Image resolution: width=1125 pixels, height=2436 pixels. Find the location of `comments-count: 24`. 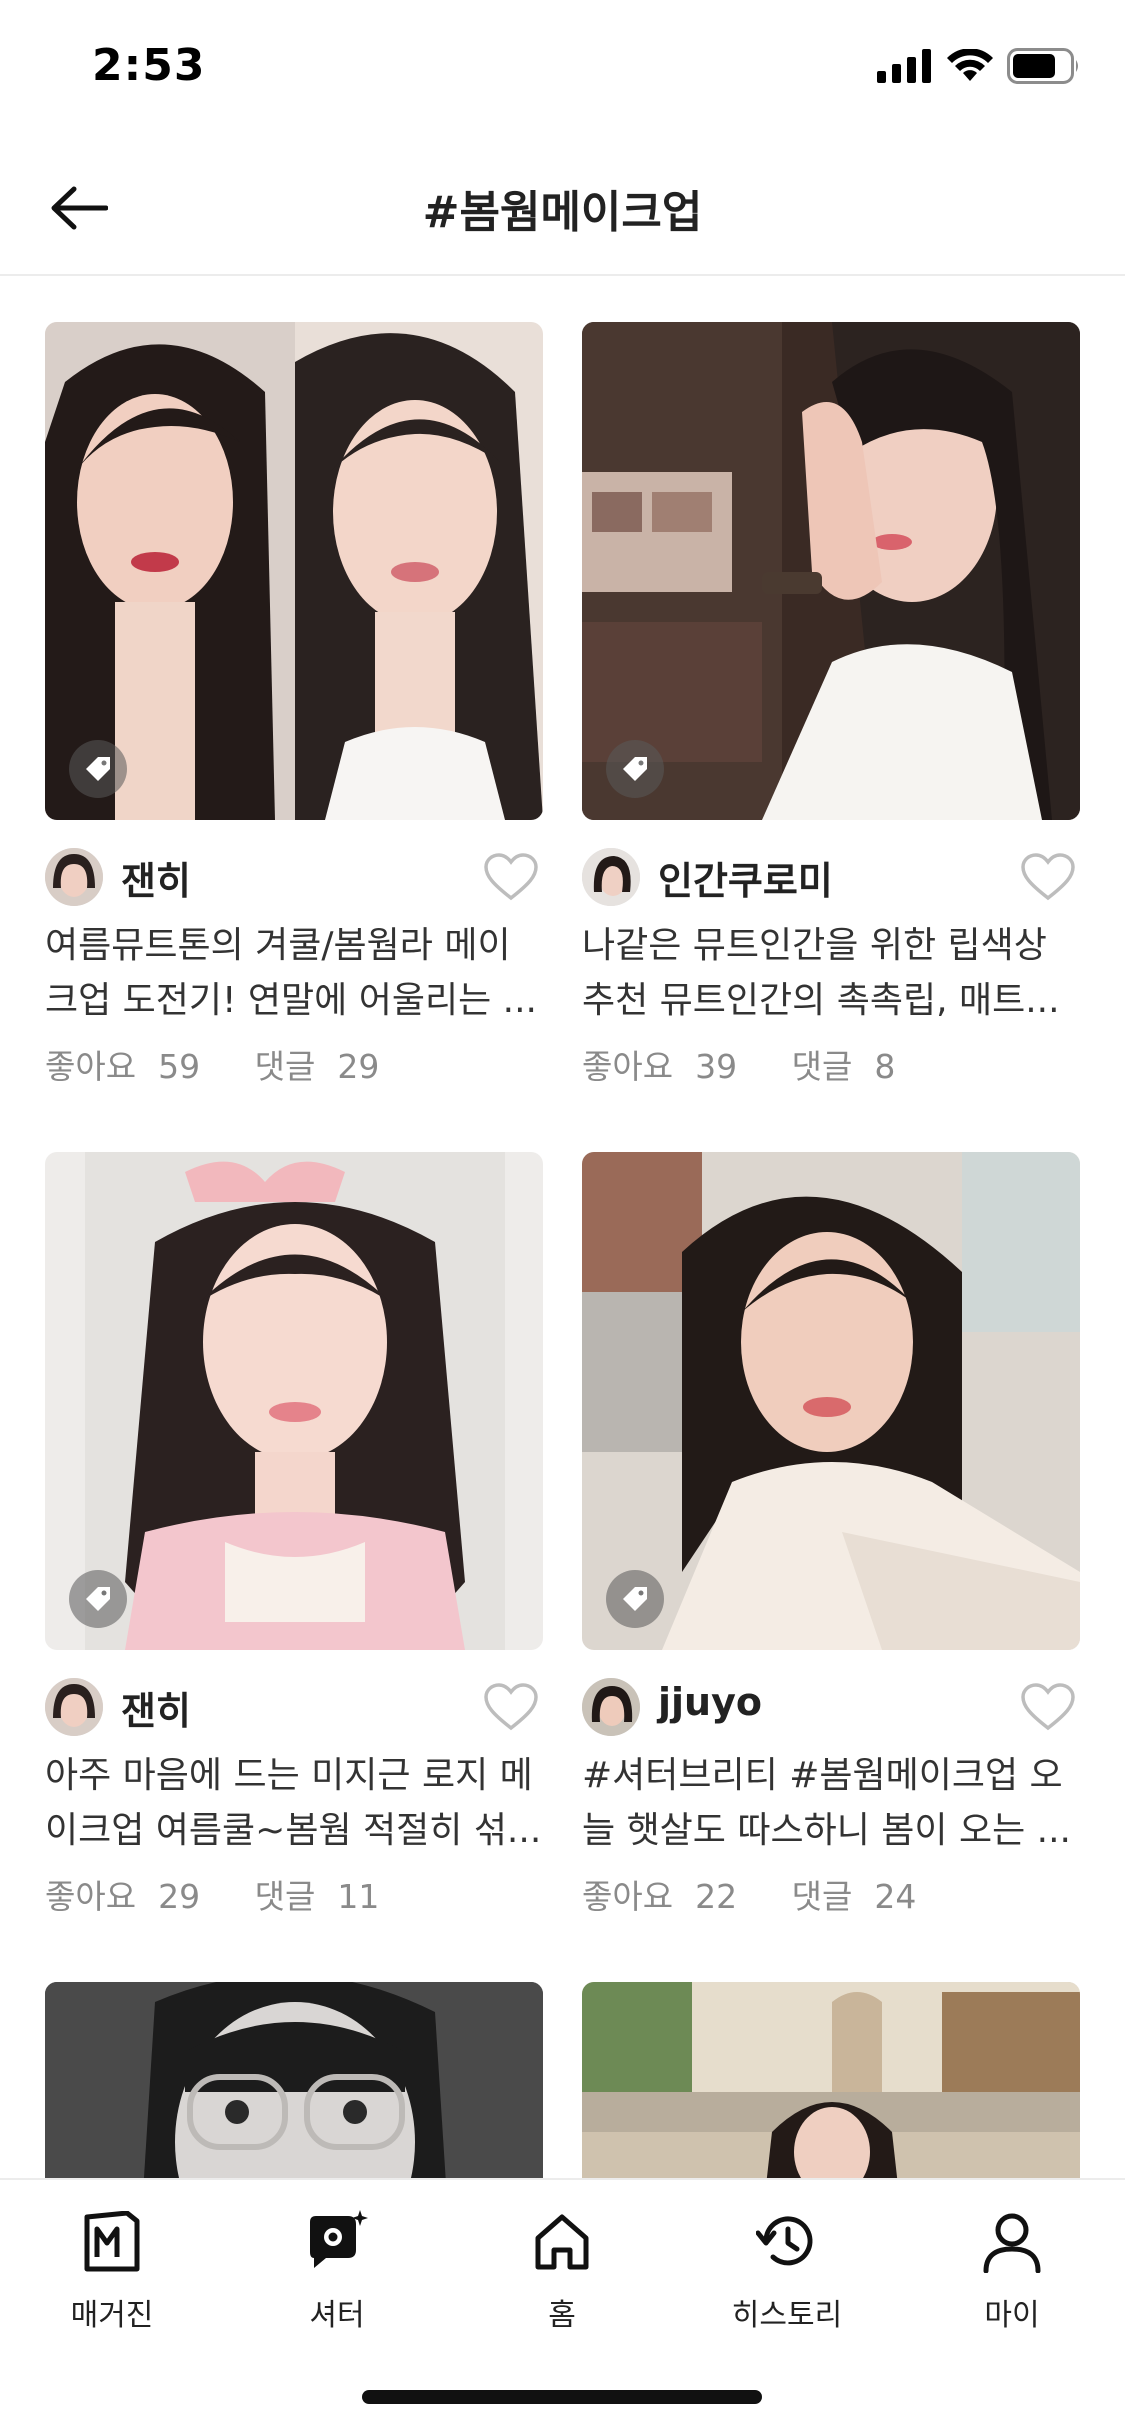

comments-count: 24 is located at coordinates (895, 1896).